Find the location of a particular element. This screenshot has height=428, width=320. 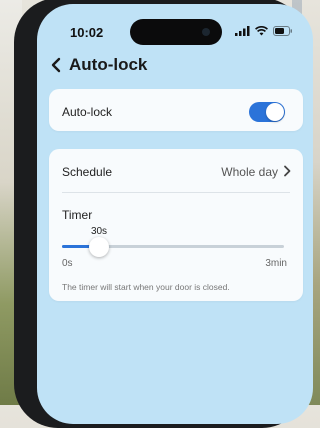

autolock-toggle is located at coordinates (267, 112).